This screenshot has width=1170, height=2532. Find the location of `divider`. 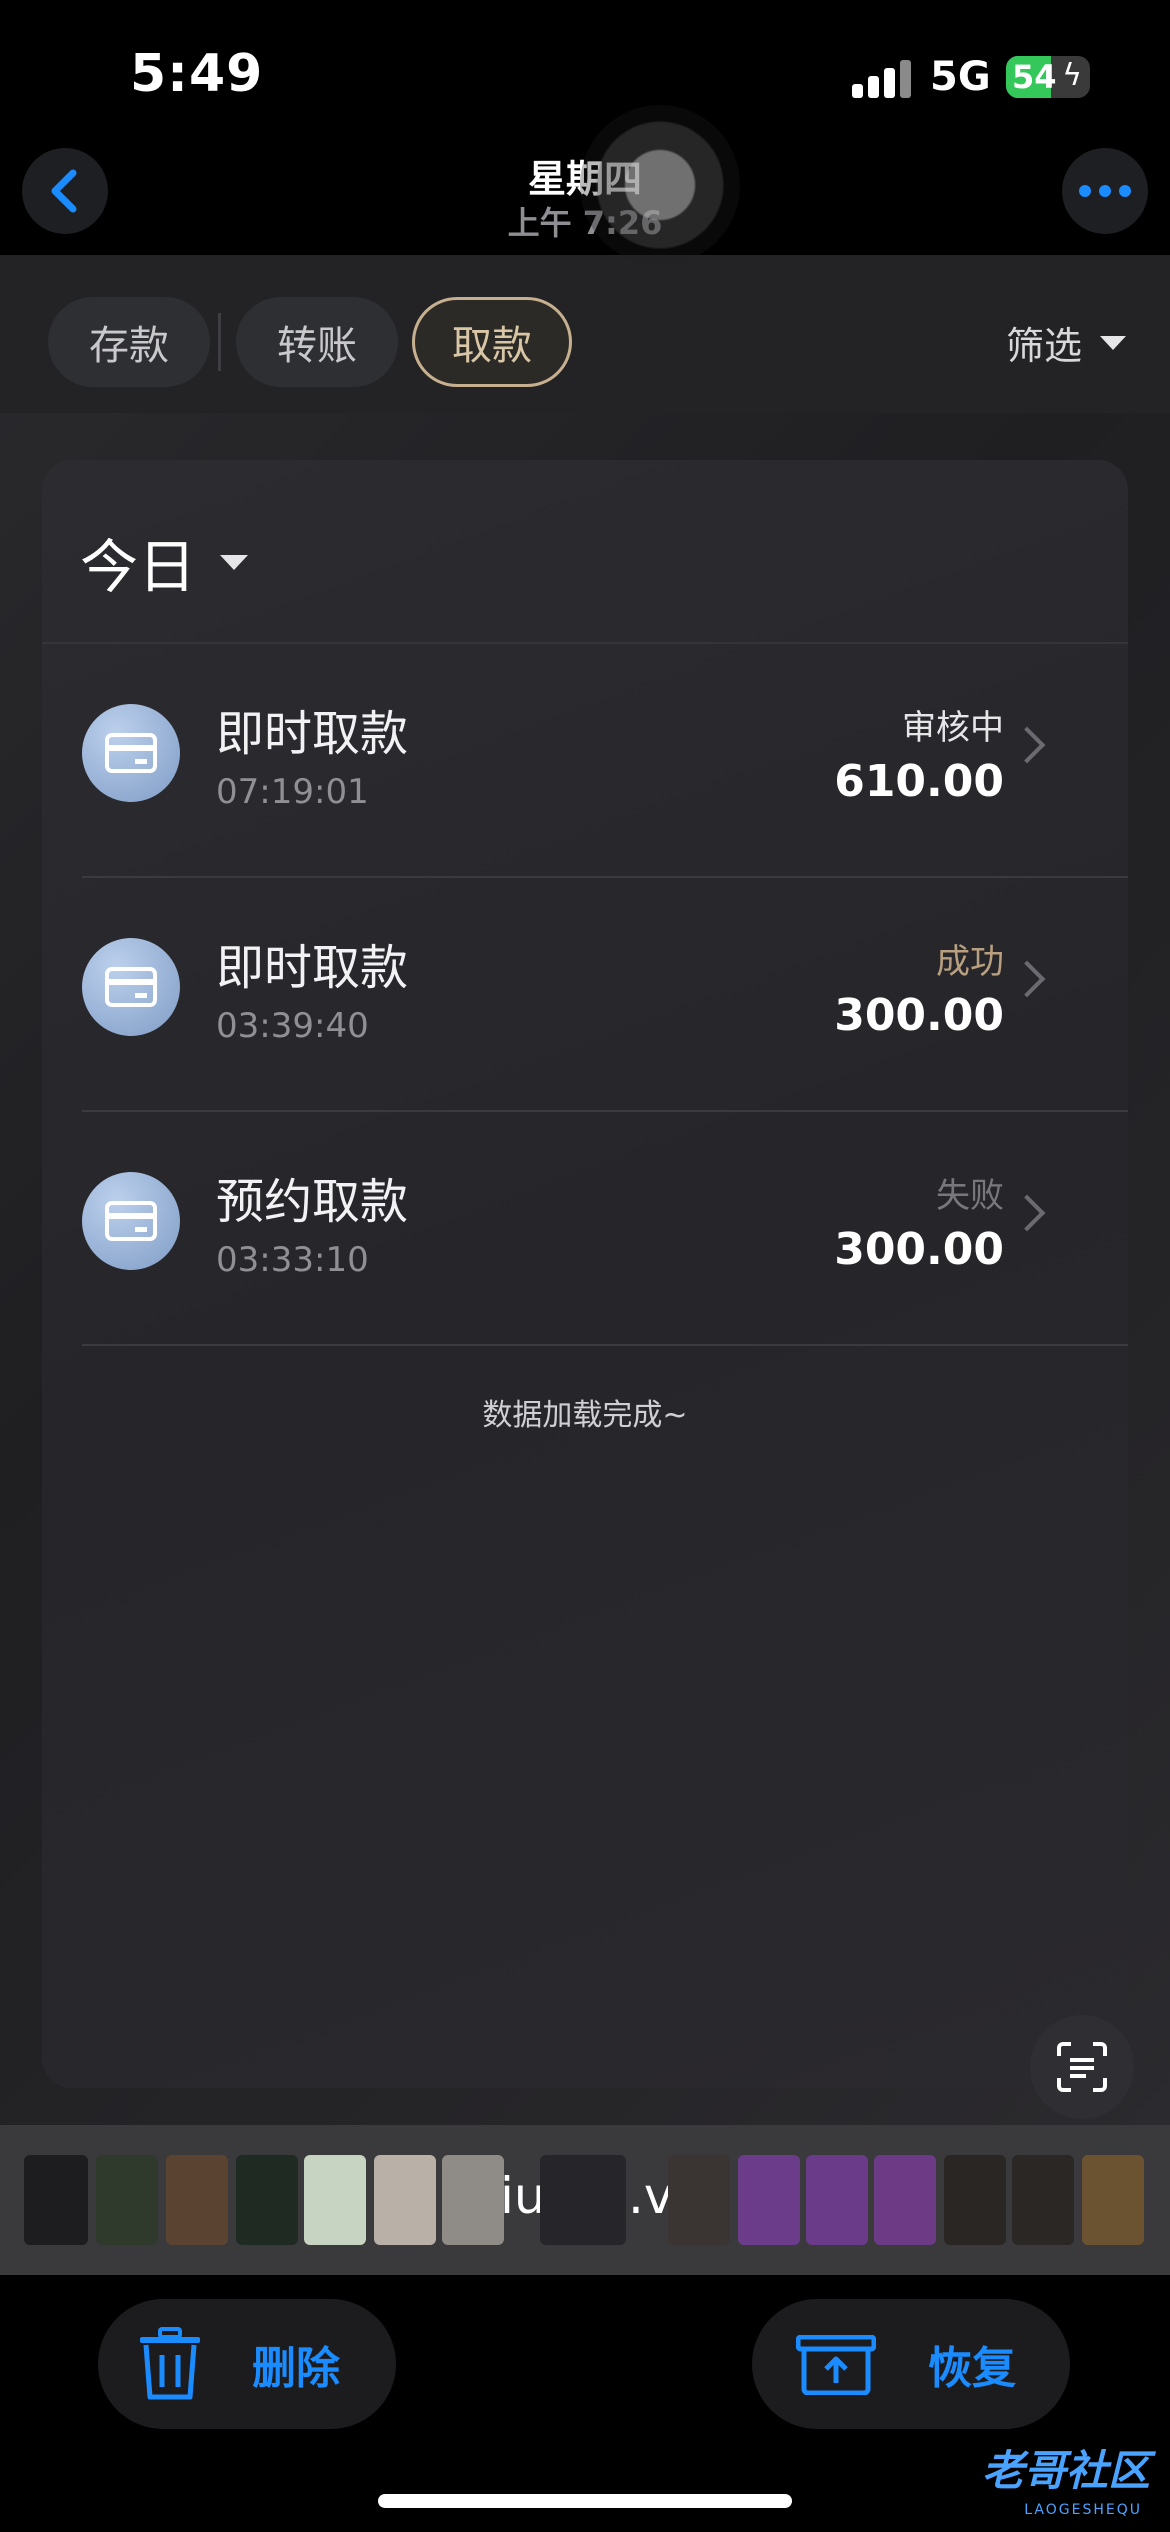

divider is located at coordinates (605, 1345).